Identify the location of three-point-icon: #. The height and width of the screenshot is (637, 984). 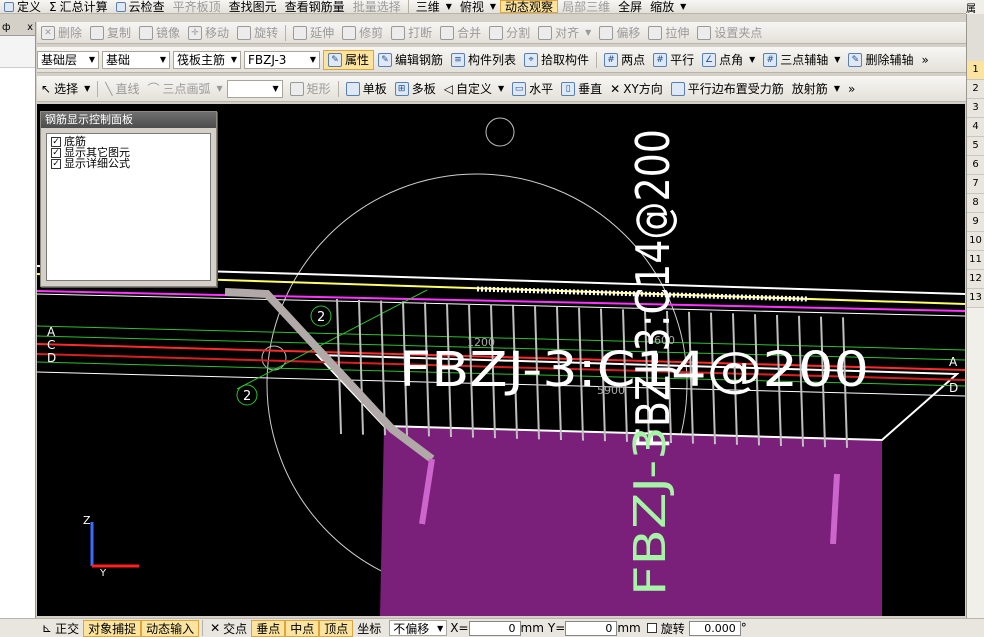
(770, 59).